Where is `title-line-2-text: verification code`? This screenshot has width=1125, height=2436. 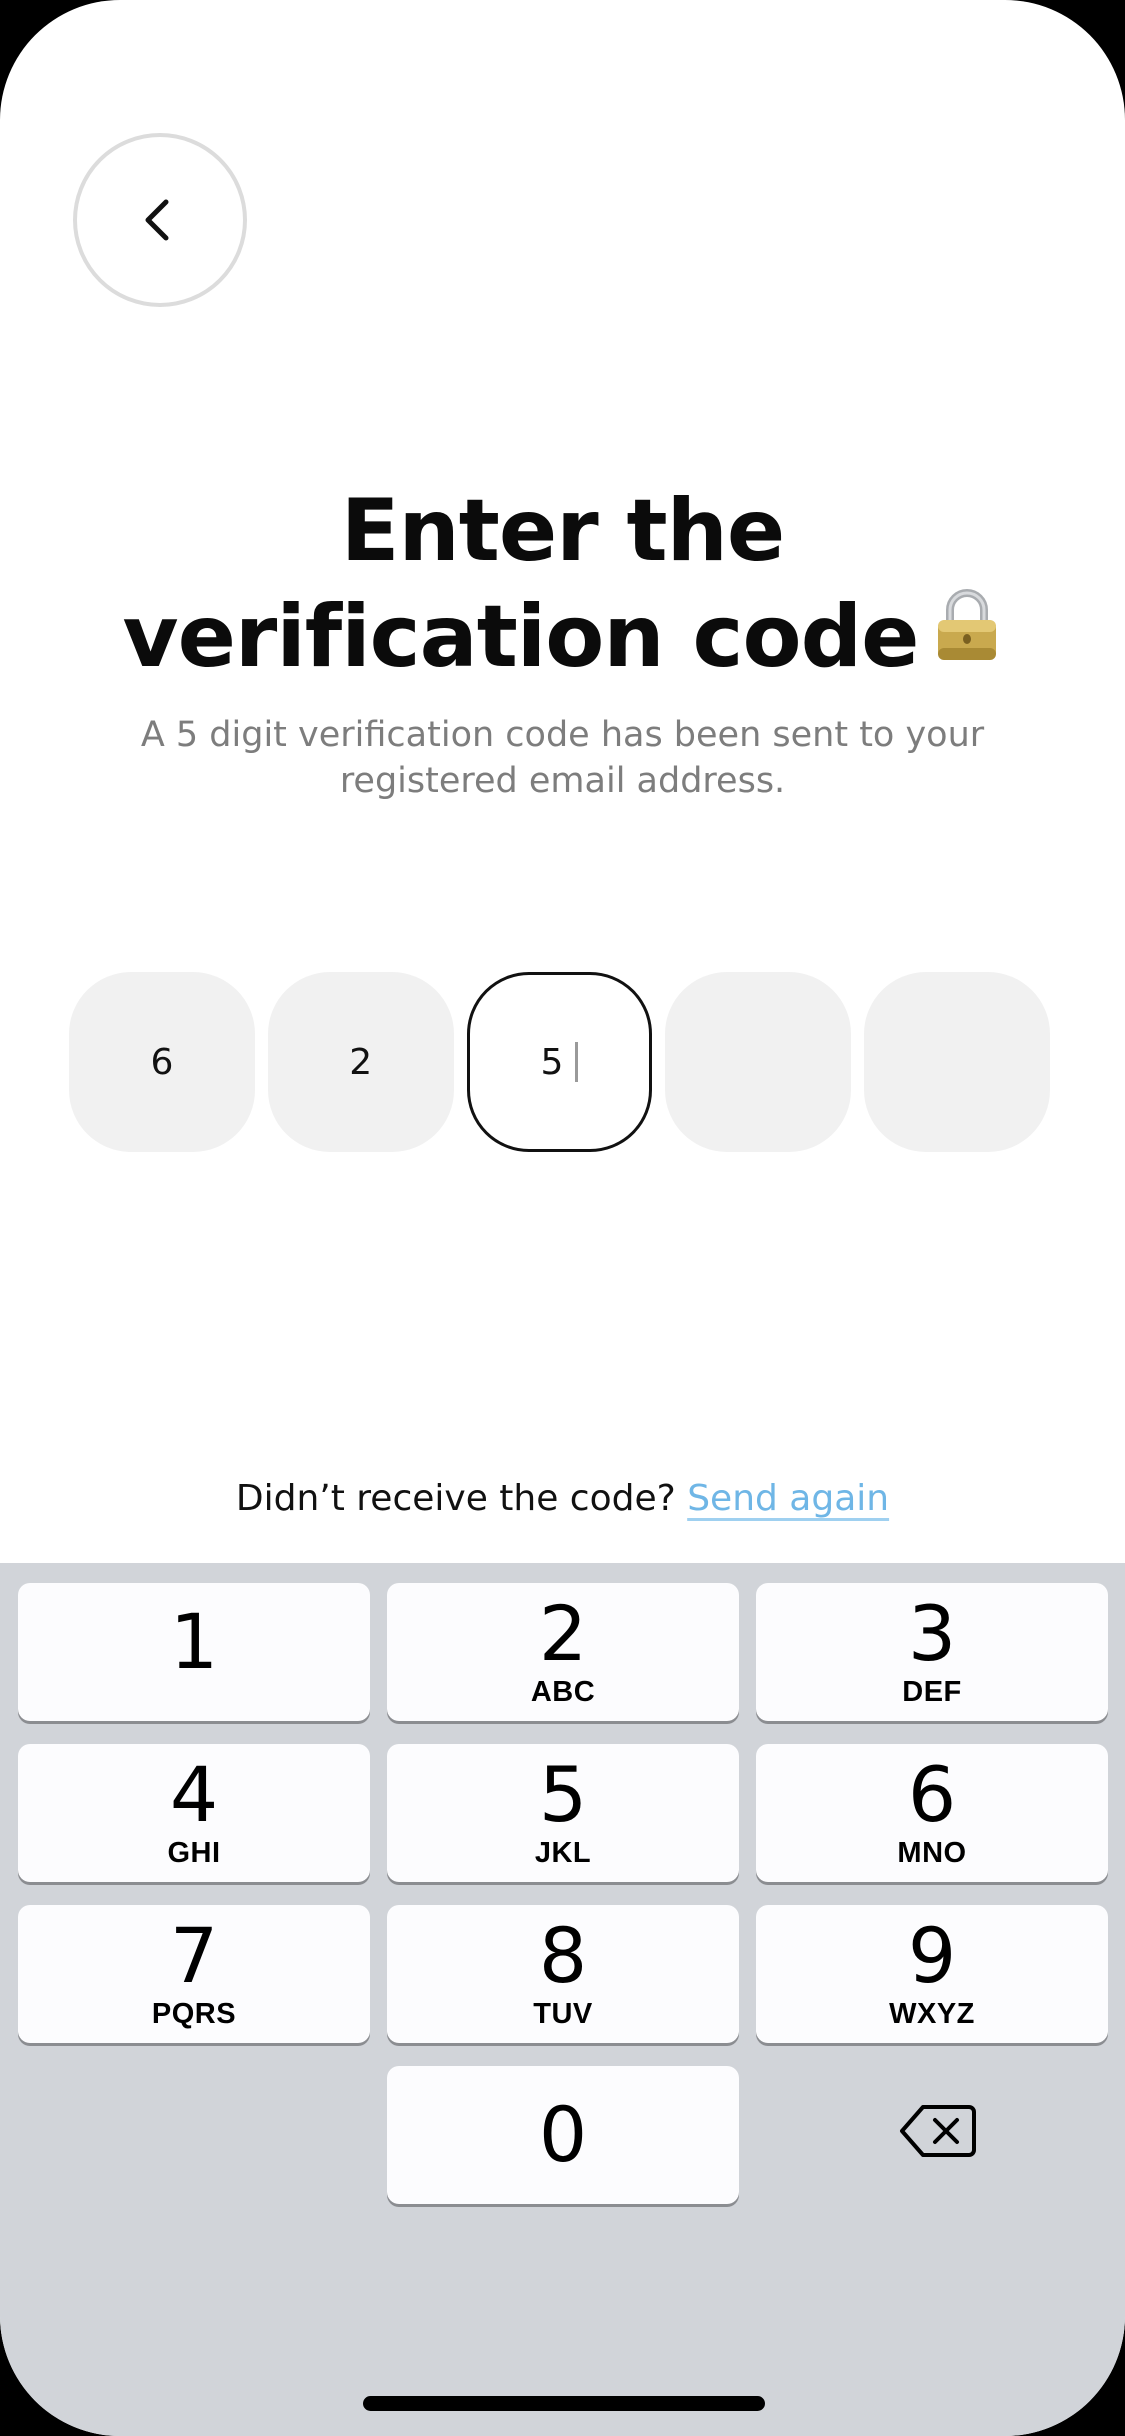 title-line-2-text: verification code is located at coordinates (521, 637).